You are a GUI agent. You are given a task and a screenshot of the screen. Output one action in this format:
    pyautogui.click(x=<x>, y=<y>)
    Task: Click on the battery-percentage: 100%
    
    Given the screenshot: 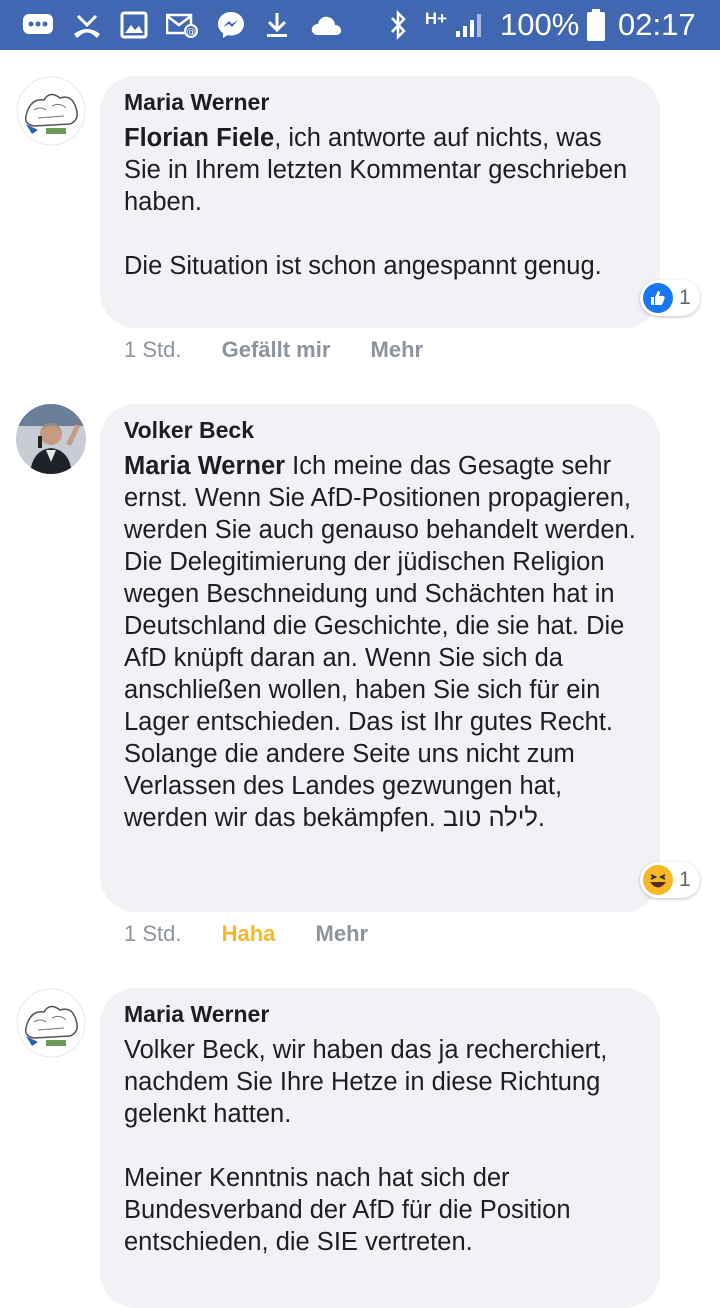 What is the action you would take?
    pyautogui.click(x=540, y=24)
    